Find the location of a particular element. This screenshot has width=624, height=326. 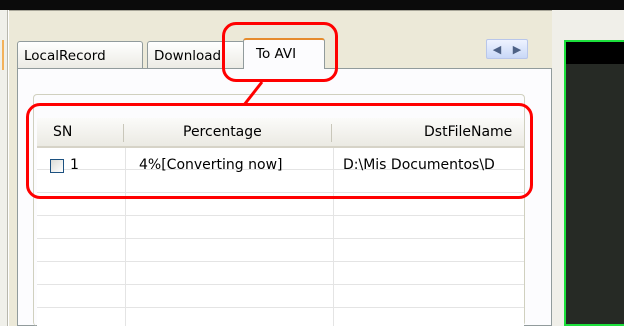

tab-download: Download is located at coordinates (196, 54).